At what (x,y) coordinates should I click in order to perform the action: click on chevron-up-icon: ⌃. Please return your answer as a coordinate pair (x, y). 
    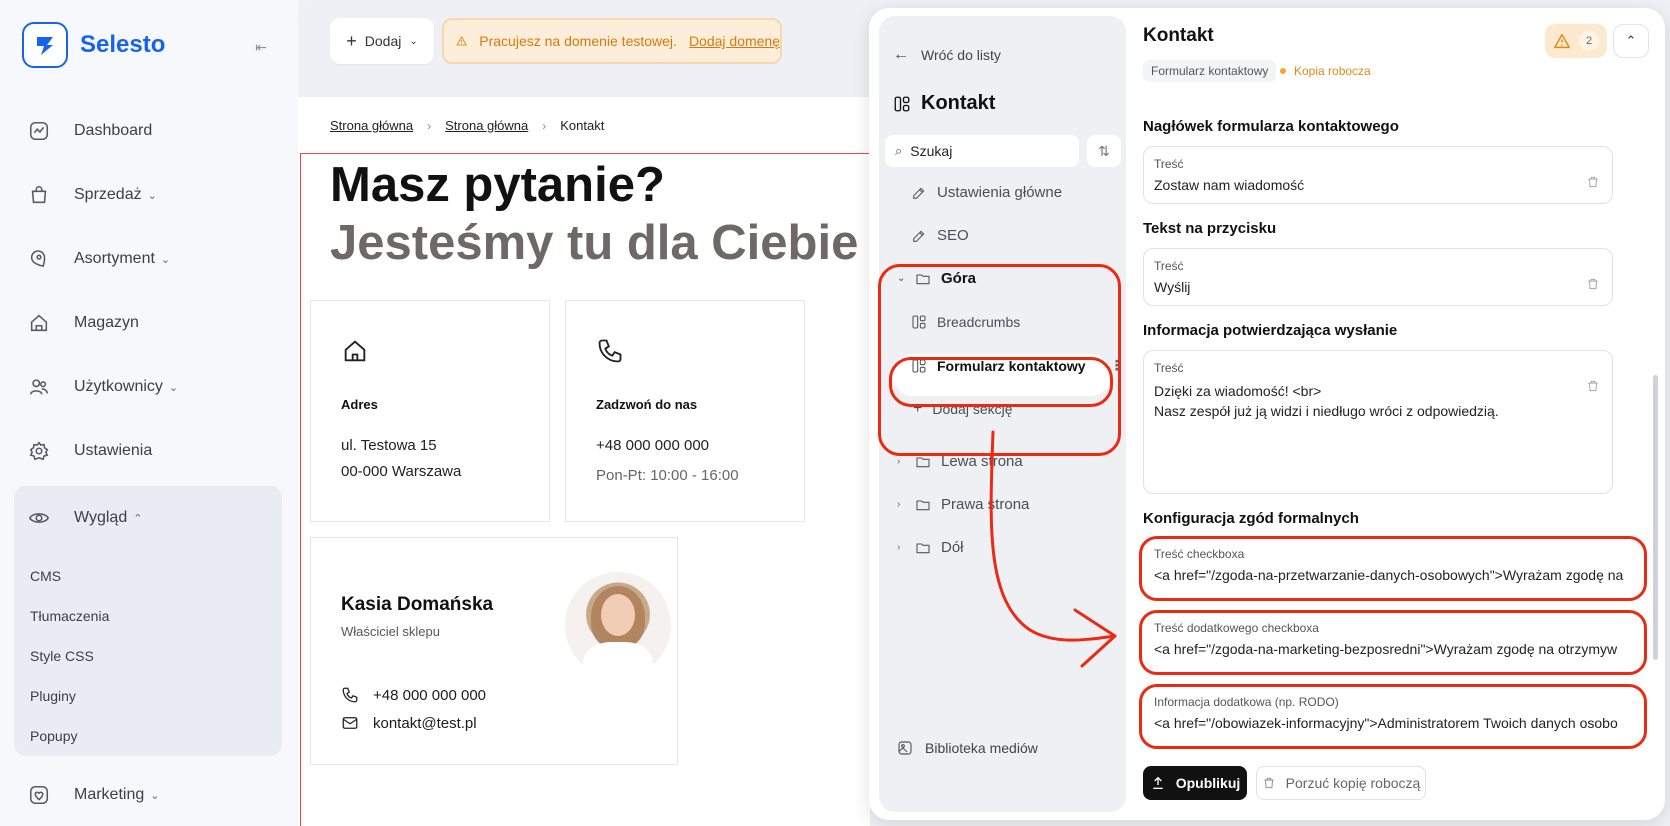
    Looking at the image, I should click on (1631, 40).